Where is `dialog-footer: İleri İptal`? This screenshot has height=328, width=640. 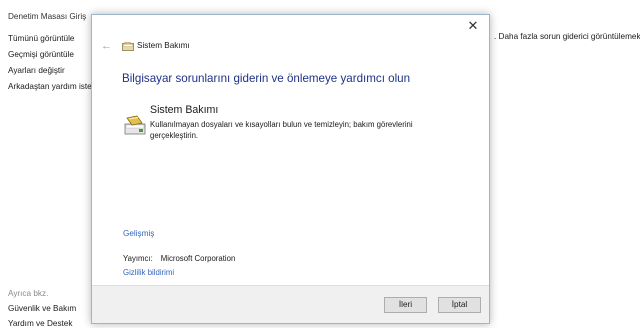
dialog-footer: İleri İptal is located at coordinates (290, 304).